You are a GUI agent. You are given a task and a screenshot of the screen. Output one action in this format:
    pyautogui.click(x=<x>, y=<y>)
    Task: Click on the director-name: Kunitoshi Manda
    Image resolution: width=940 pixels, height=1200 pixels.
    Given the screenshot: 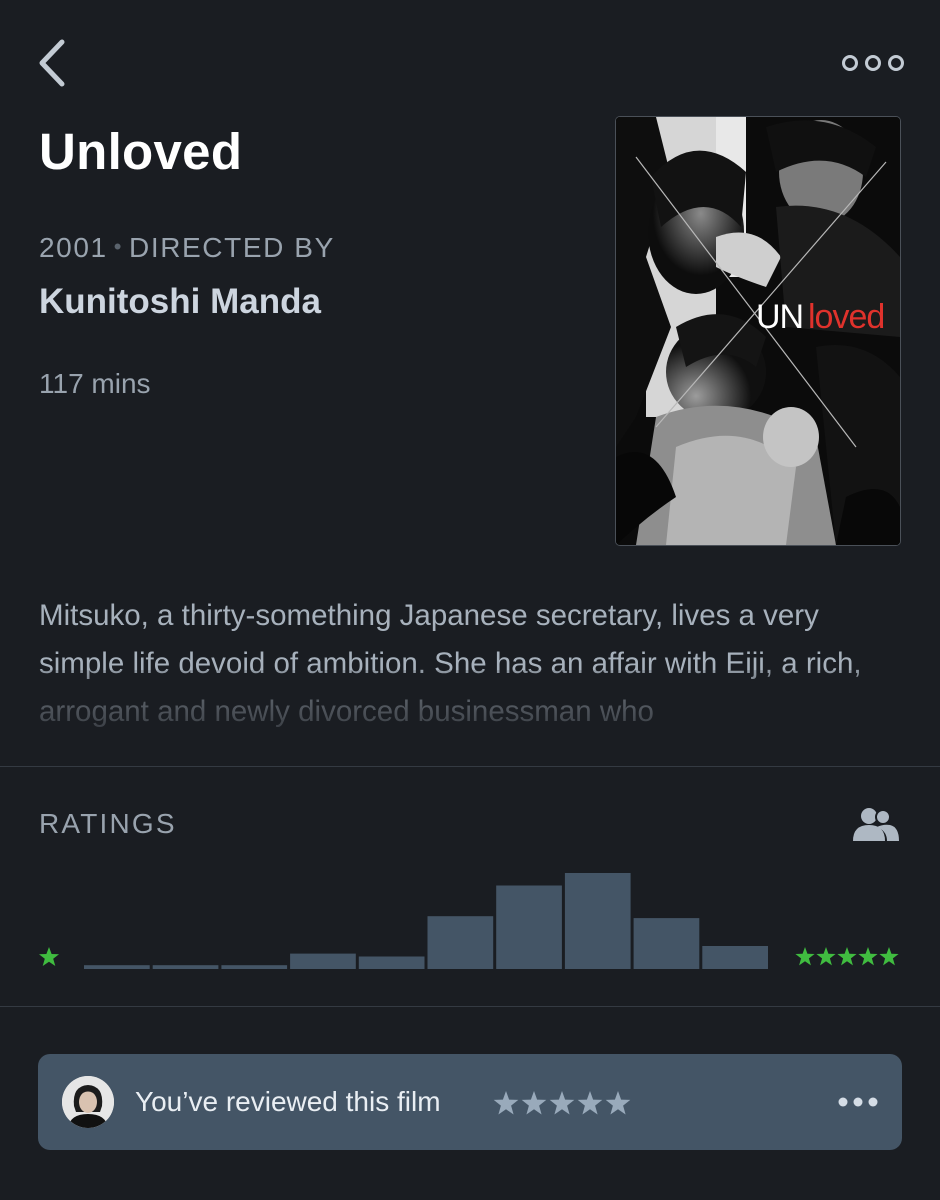 What is the action you would take?
    pyautogui.click(x=180, y=302)
    